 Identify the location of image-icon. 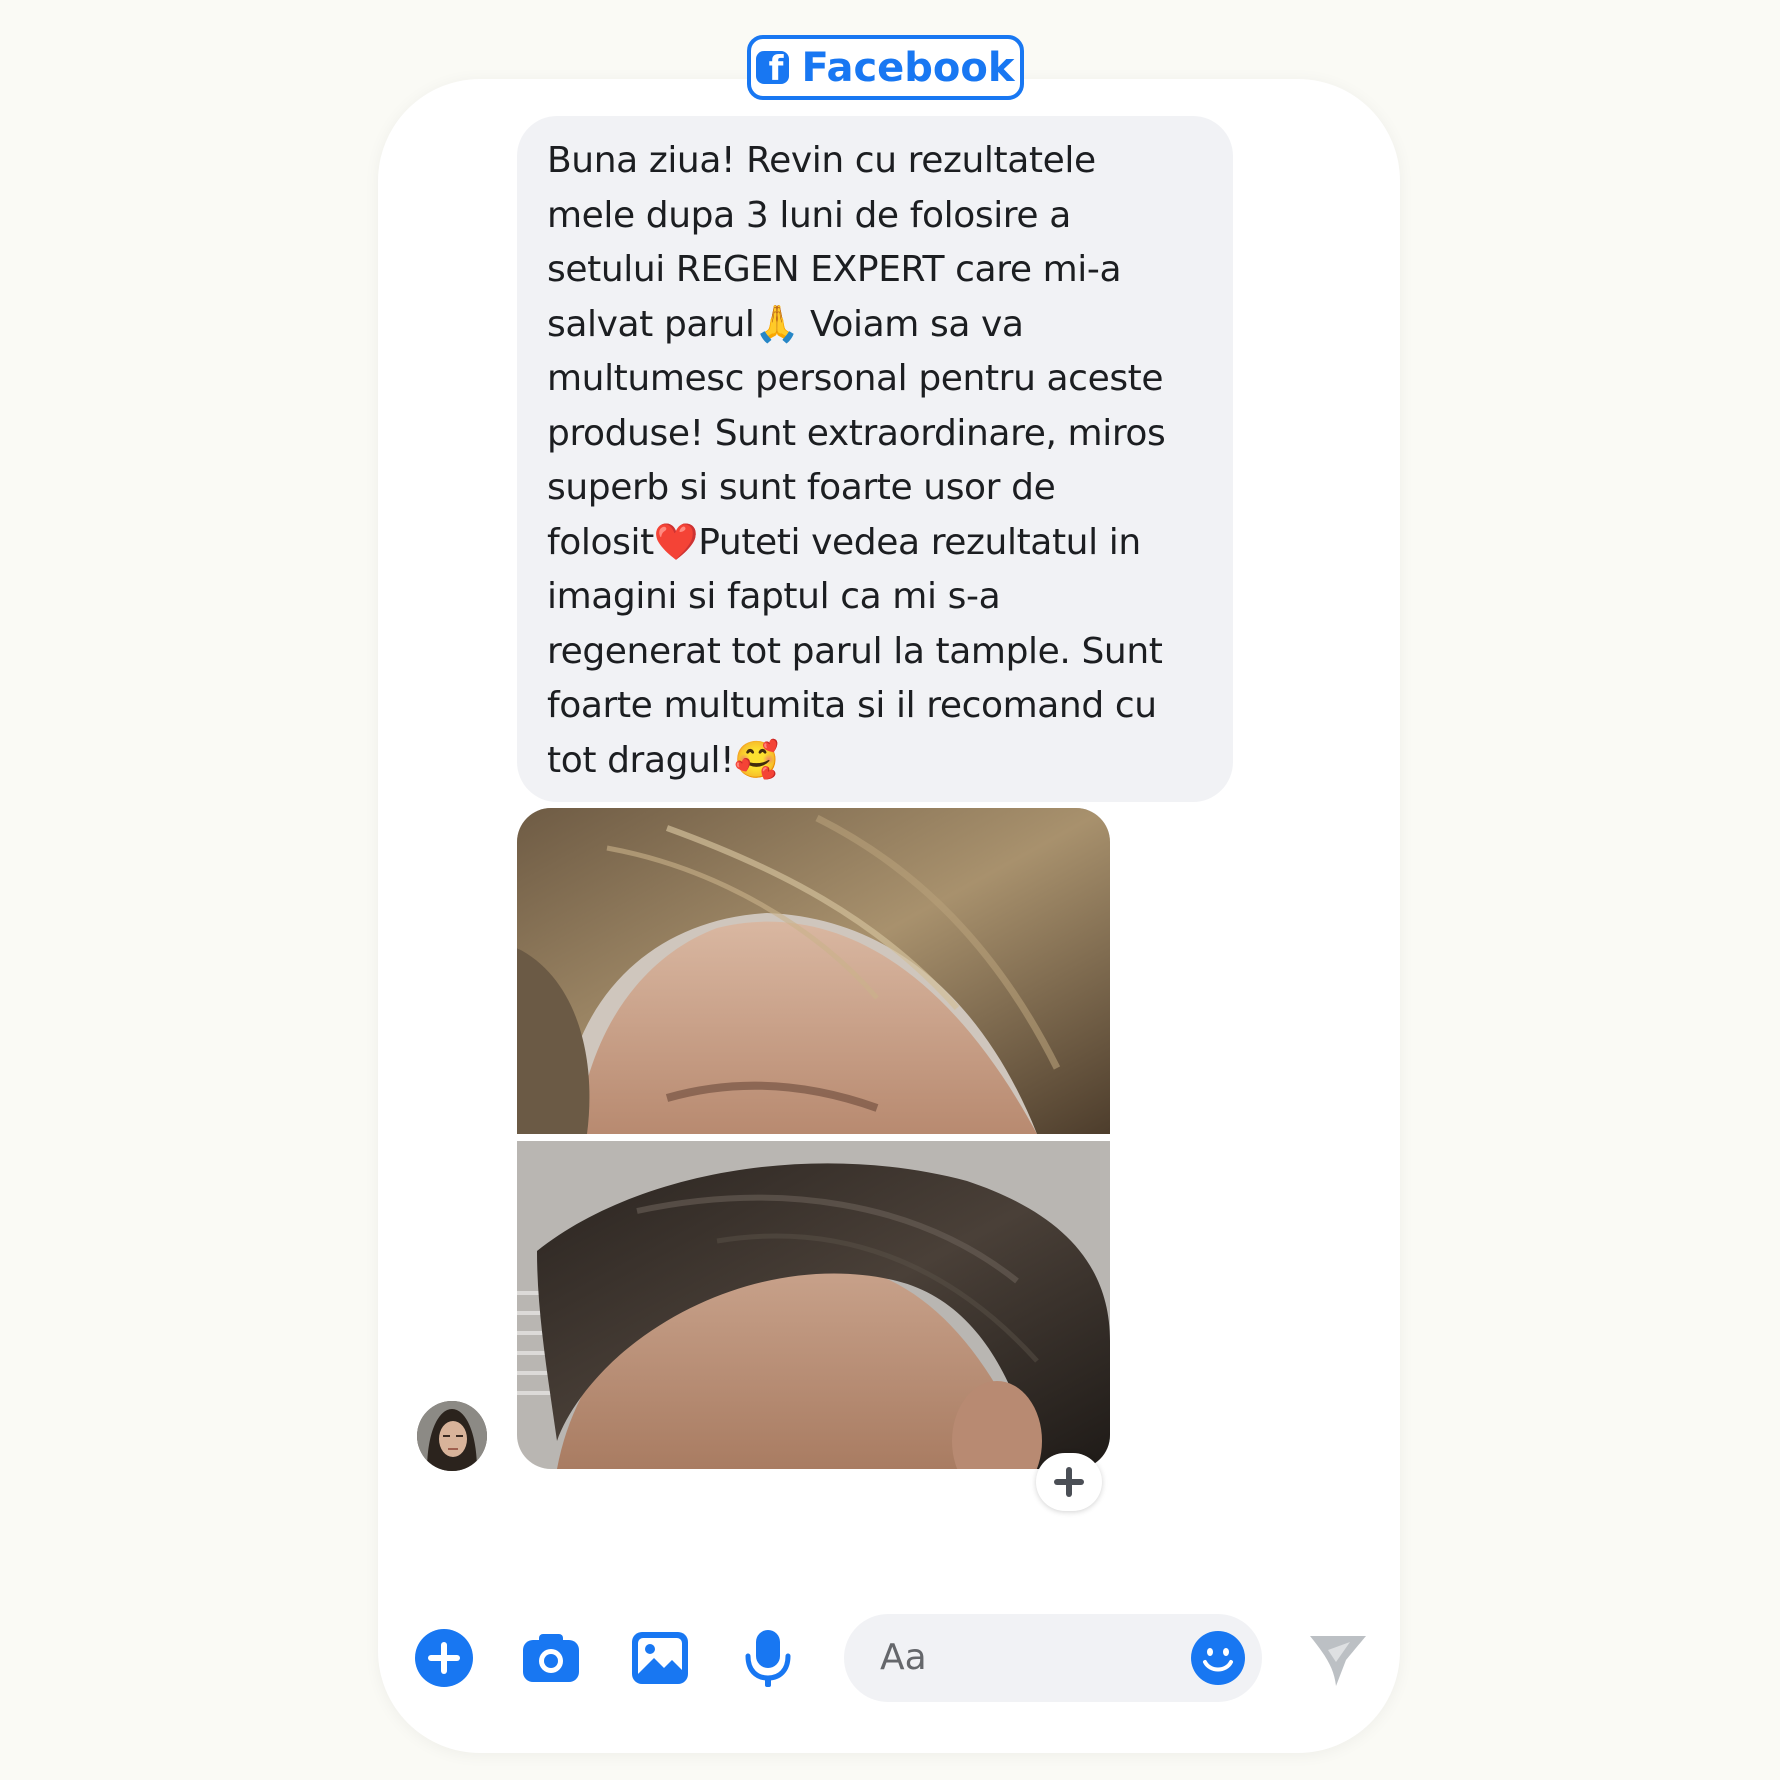
(660, 1658).